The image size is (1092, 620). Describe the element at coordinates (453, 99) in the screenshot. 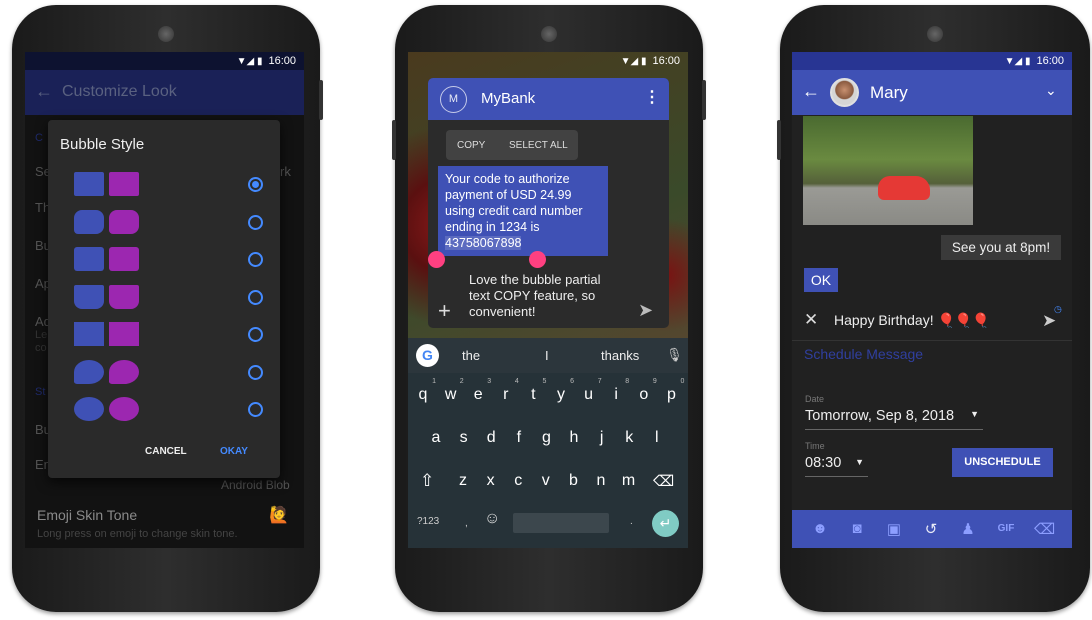

I see `contact-avatar: M` at that location.